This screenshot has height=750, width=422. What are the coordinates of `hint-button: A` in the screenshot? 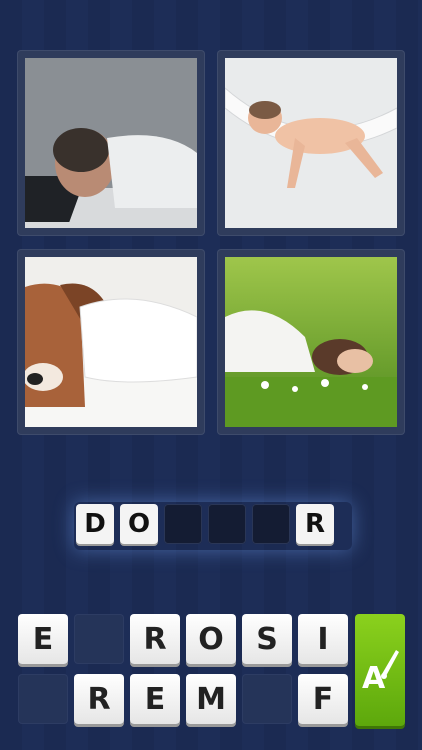 It's located at (380, 670).